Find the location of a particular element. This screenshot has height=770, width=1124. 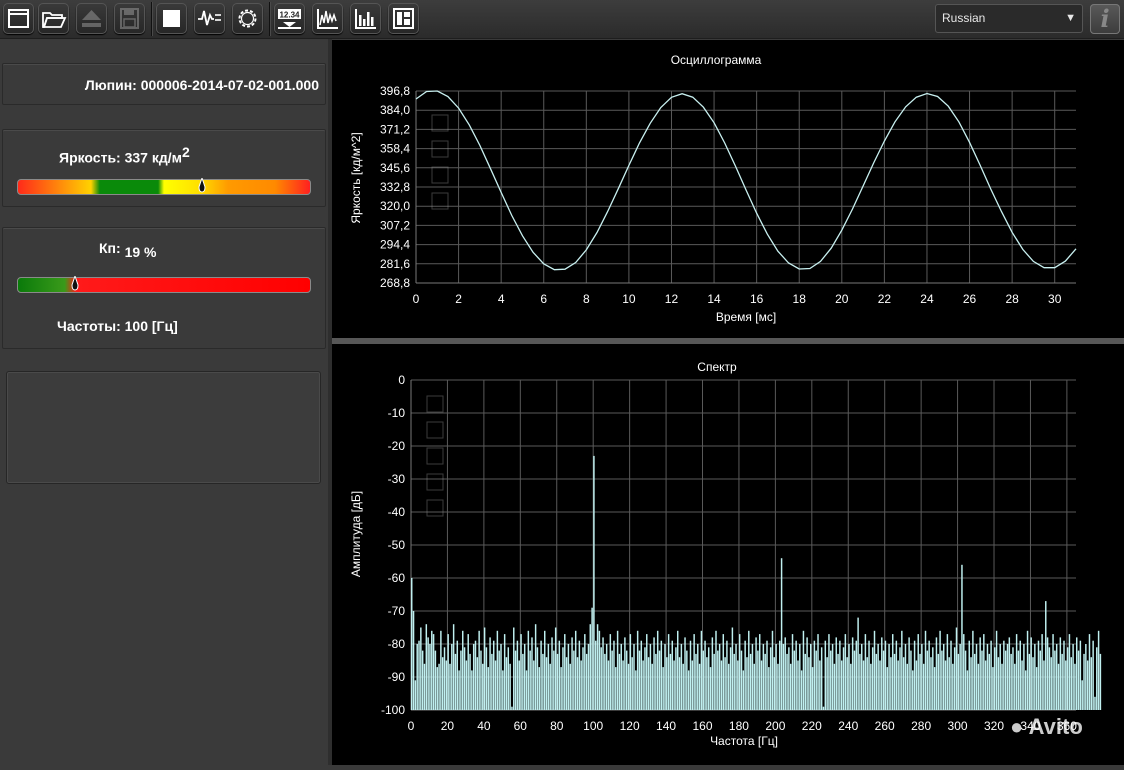

x-tick-label: 120 is located at coordinates (630, 726).